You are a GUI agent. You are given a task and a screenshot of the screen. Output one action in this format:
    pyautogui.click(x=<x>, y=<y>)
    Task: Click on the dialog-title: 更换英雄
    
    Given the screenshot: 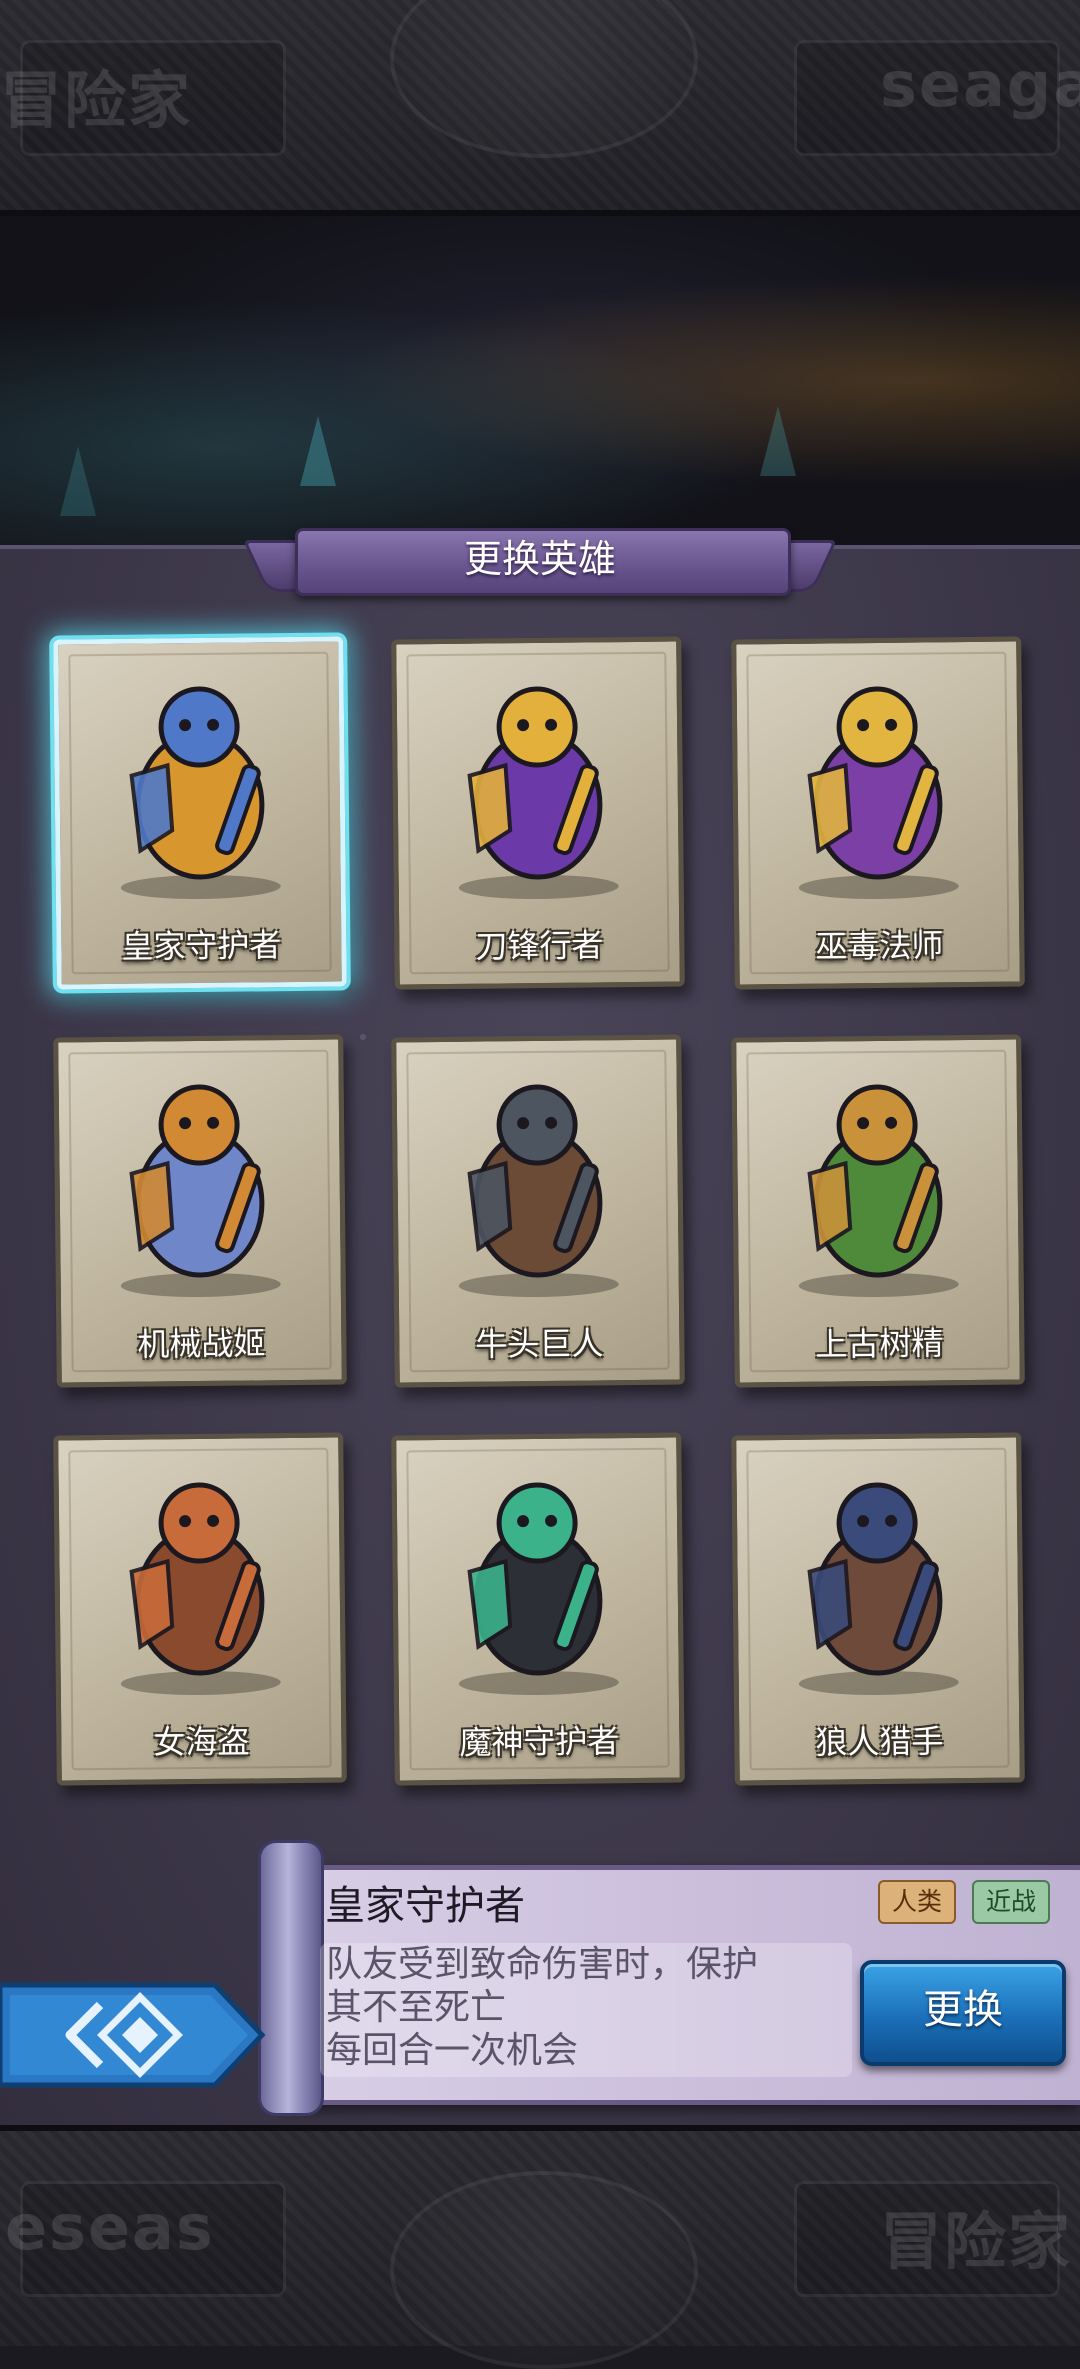 What is the action you would take?
    pyautogui.click(x=539, y=559)
    